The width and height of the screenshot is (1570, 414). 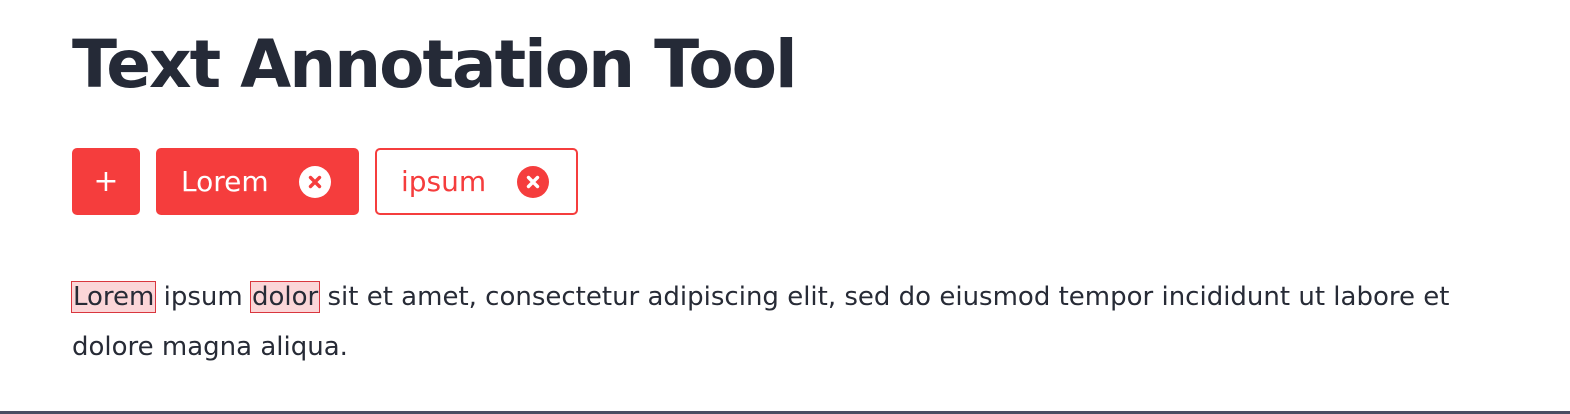 I want to click on plus-icon: +, so click(x=106, y=181).